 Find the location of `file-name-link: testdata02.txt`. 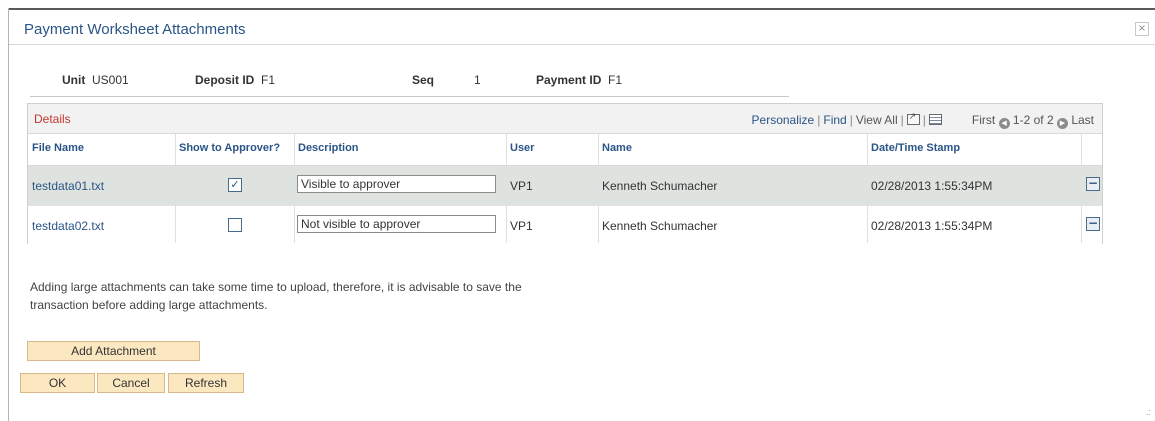

file-name-link: testdata02.txt is located at coordinates (68, 226).